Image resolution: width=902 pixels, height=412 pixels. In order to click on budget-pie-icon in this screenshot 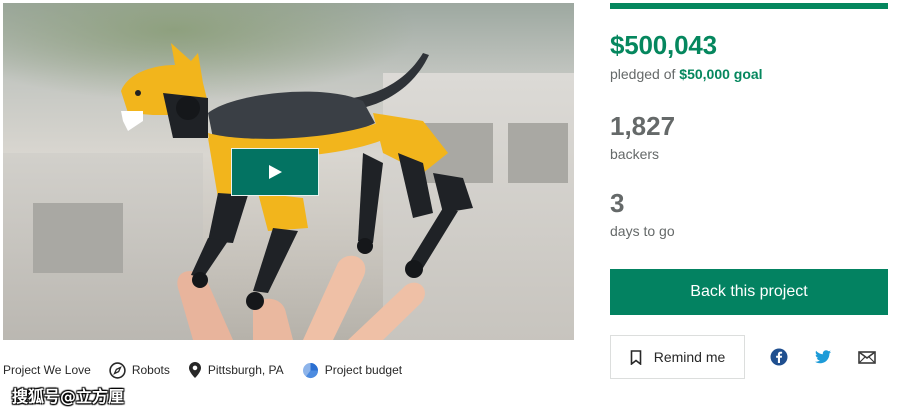, I will do `click(310, 370)`.